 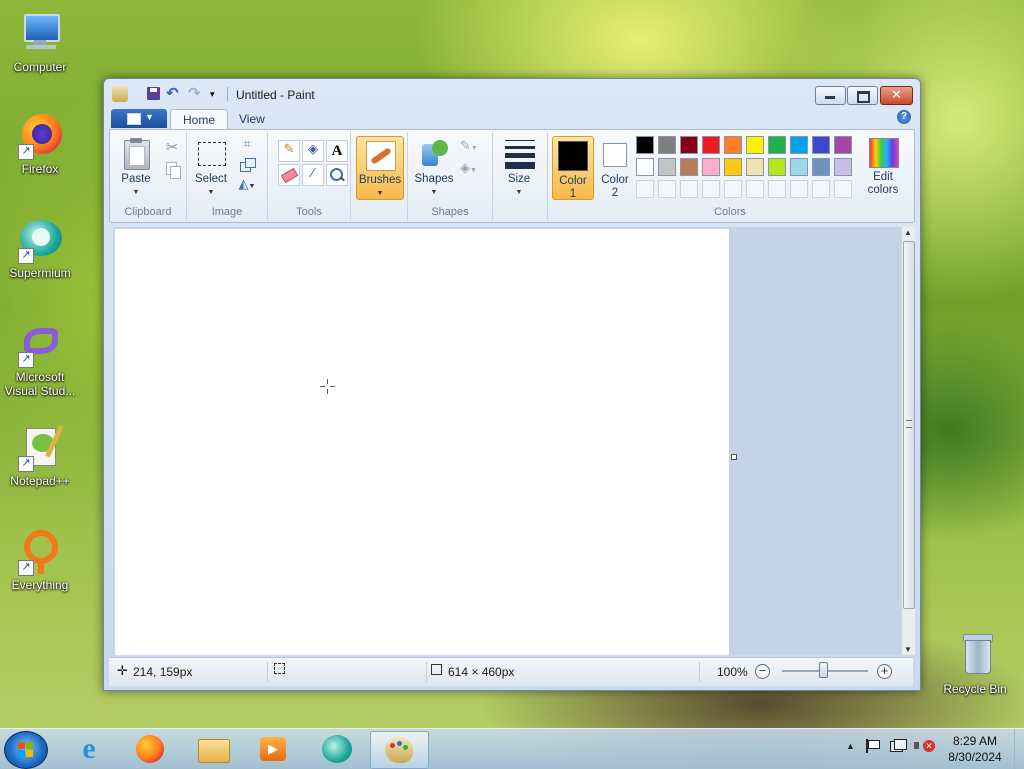 I want to click on zoom-level: 100%, so click(x=732, y=672).